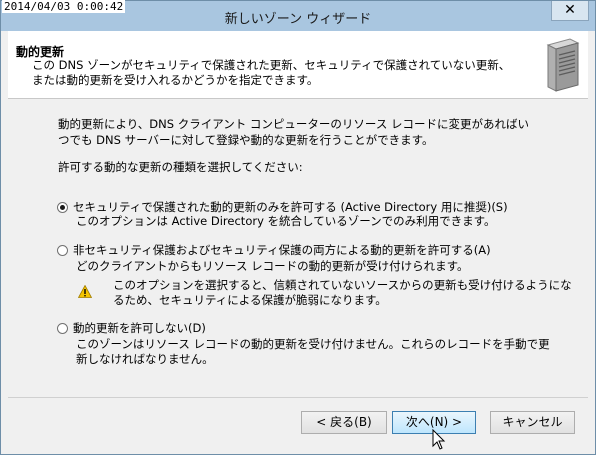 This screenshot has width=596, height=455. What do you see at coordinates (344, 422) in the screenshot?
I see `back-button: < 戻る(B)` at bounding box center [344, 422].